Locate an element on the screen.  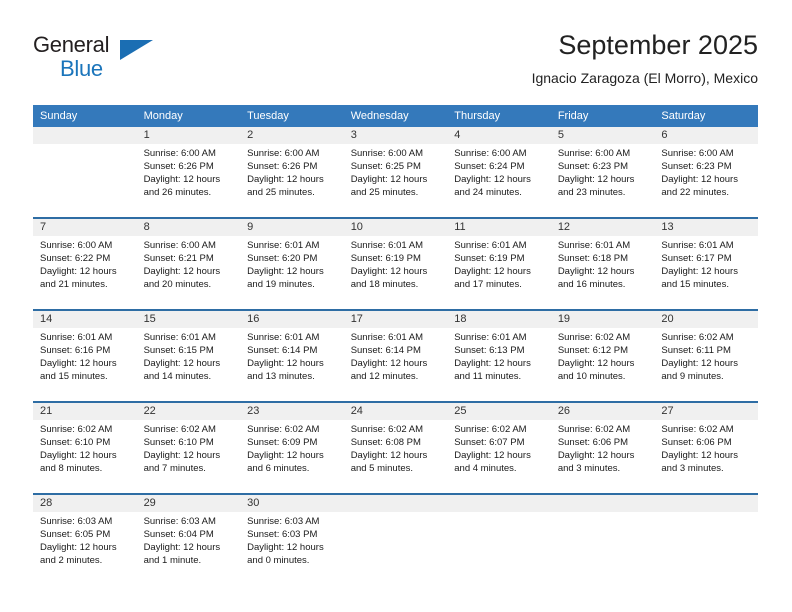
day-number: 29 is located at coordinates (188, 503).